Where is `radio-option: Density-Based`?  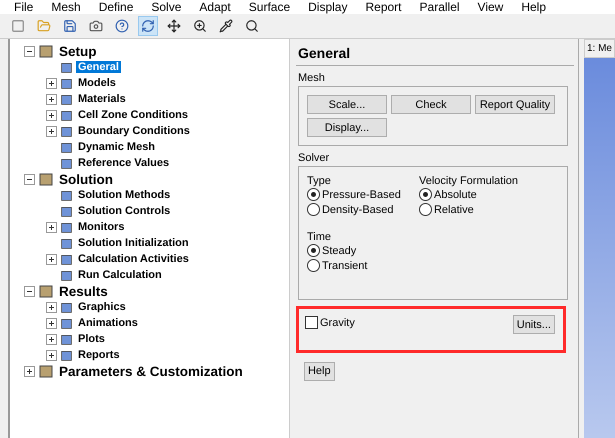
radio-option: Density-Based is located at coordinates (362, 209).